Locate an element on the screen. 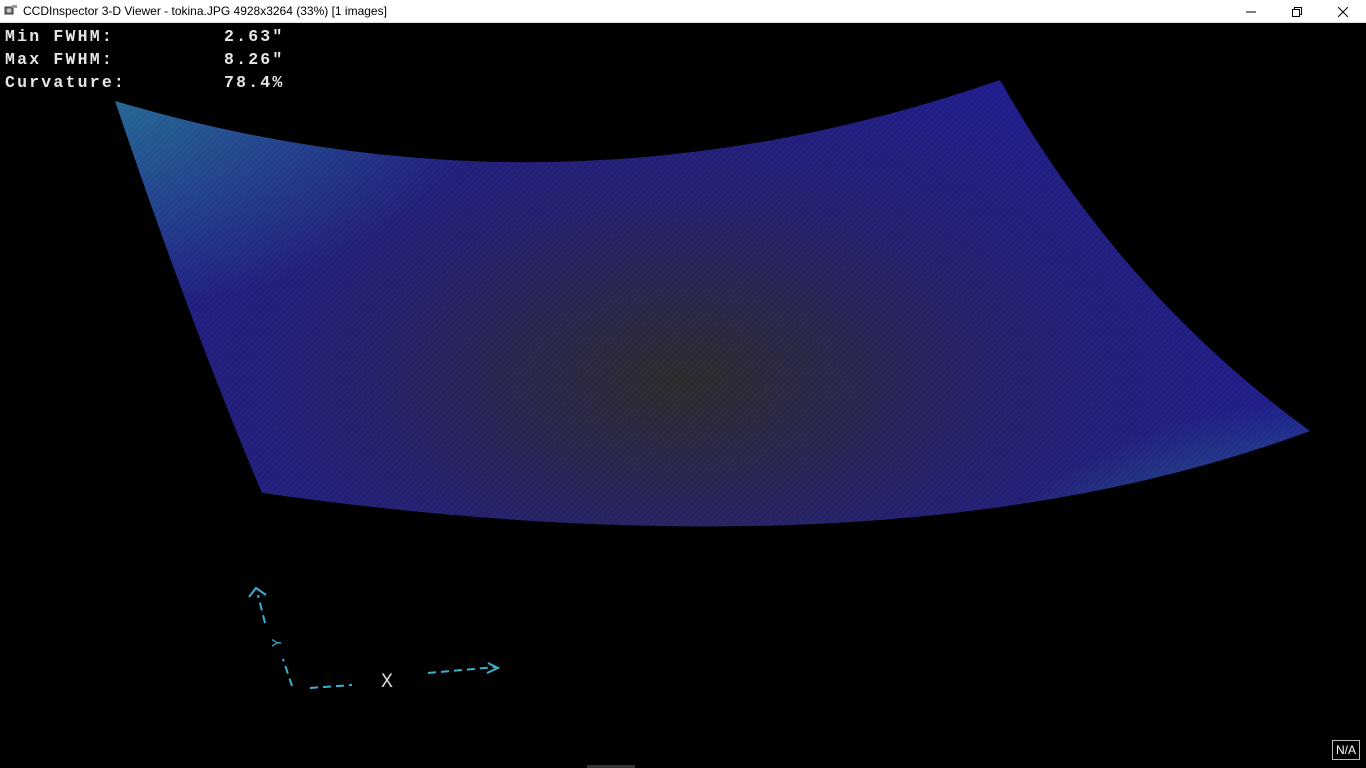 The image size is (1366, 768). min-fwhm-row: Min FWHM: 2.63" is located at coordinates (145, 36).